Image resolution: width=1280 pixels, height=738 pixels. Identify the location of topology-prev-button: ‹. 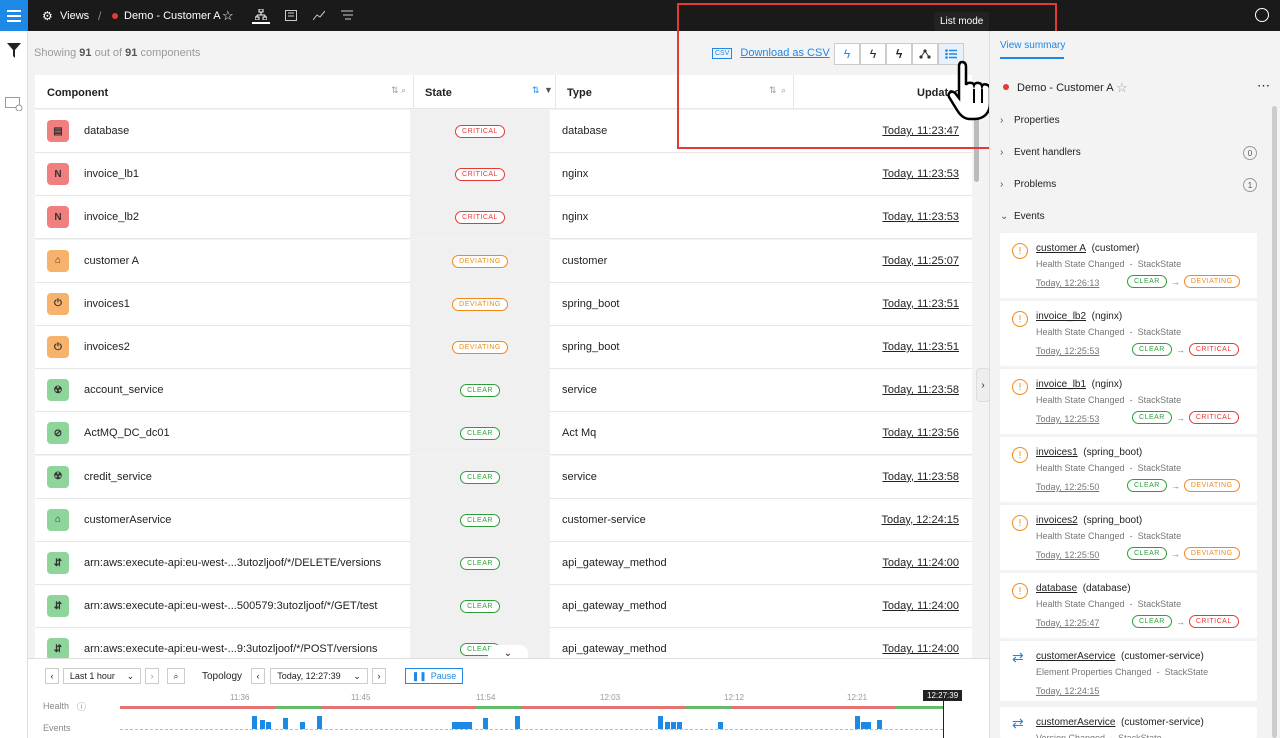
(258, 676).